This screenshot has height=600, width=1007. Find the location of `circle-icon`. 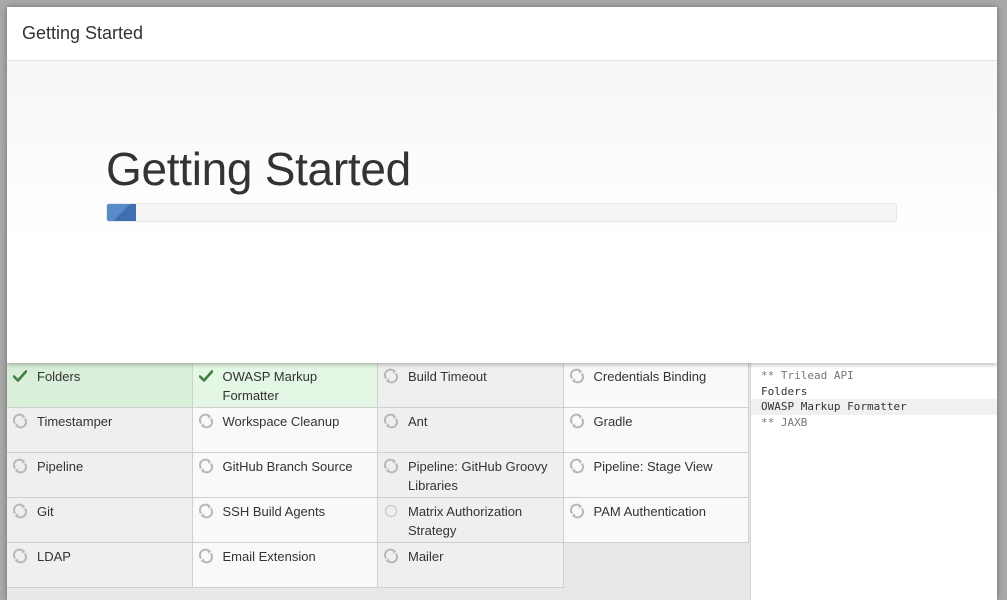

circle-icon is located at coordinates (391, 511).